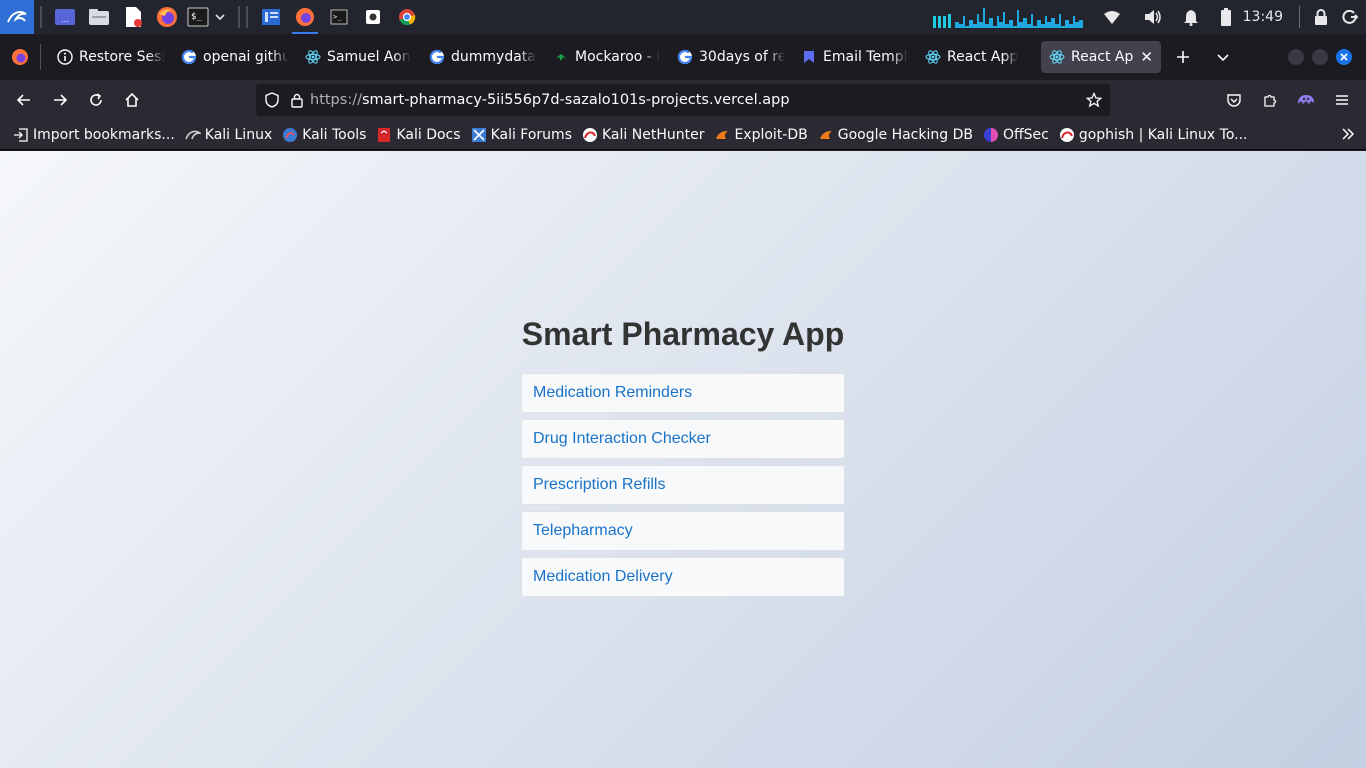 The height and width of the screenshot is (768, 1366). Describe the element at coordinates (683, 17) in the screenshot. I see `system-taskbar: ... $_ >_ 13:49` at that location.